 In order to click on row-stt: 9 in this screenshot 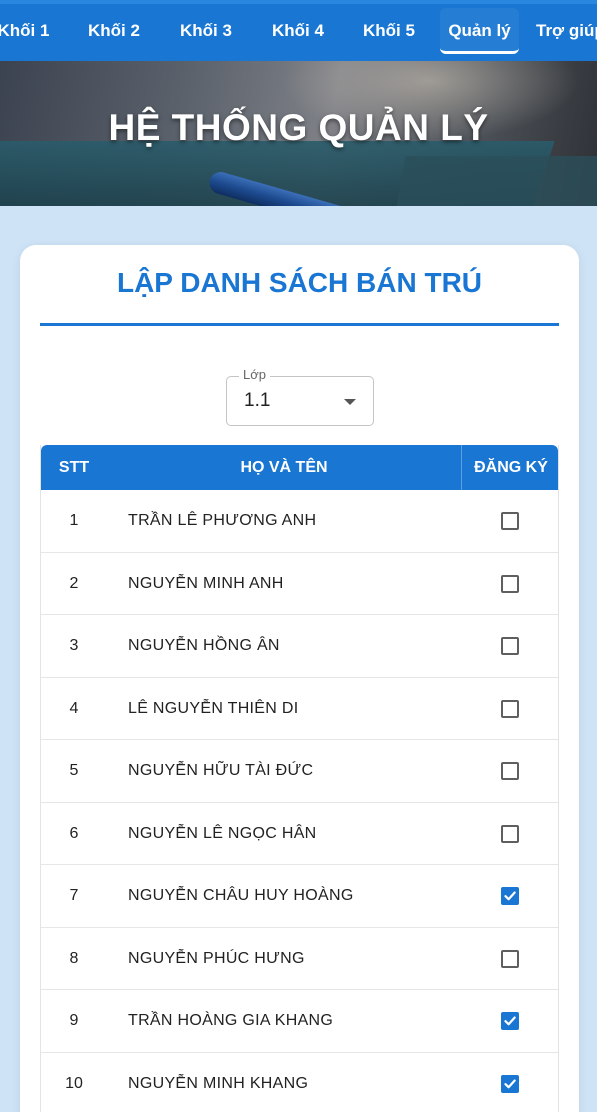, I will do `click(74, 1020)`.